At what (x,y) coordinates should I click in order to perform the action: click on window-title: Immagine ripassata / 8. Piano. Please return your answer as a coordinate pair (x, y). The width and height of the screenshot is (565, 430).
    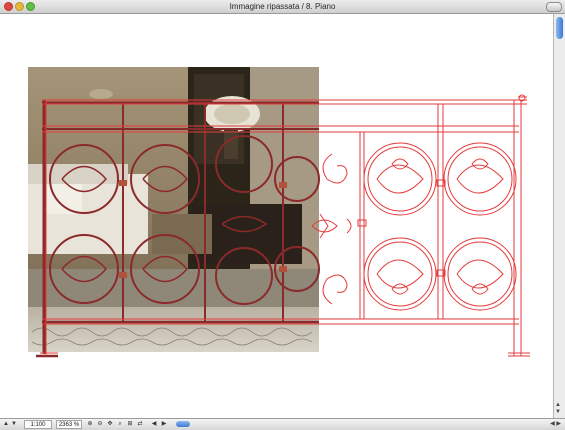
    Looking at the image, I should click on (282, 6).